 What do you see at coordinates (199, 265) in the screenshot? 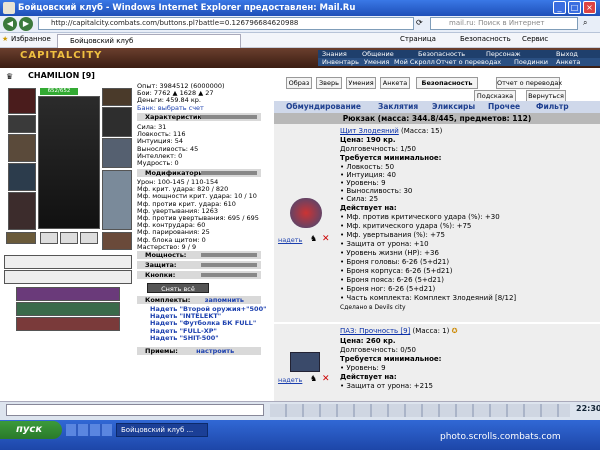
I see `defense-header: Защита:` at bounding box center [199, 265].